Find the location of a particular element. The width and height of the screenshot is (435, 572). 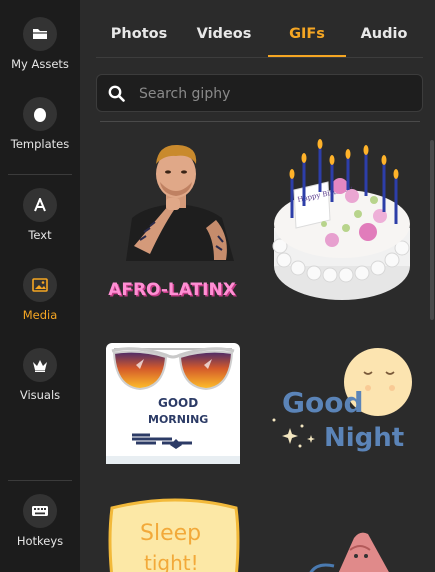

crown-icon is located at coordinates (40, 365).